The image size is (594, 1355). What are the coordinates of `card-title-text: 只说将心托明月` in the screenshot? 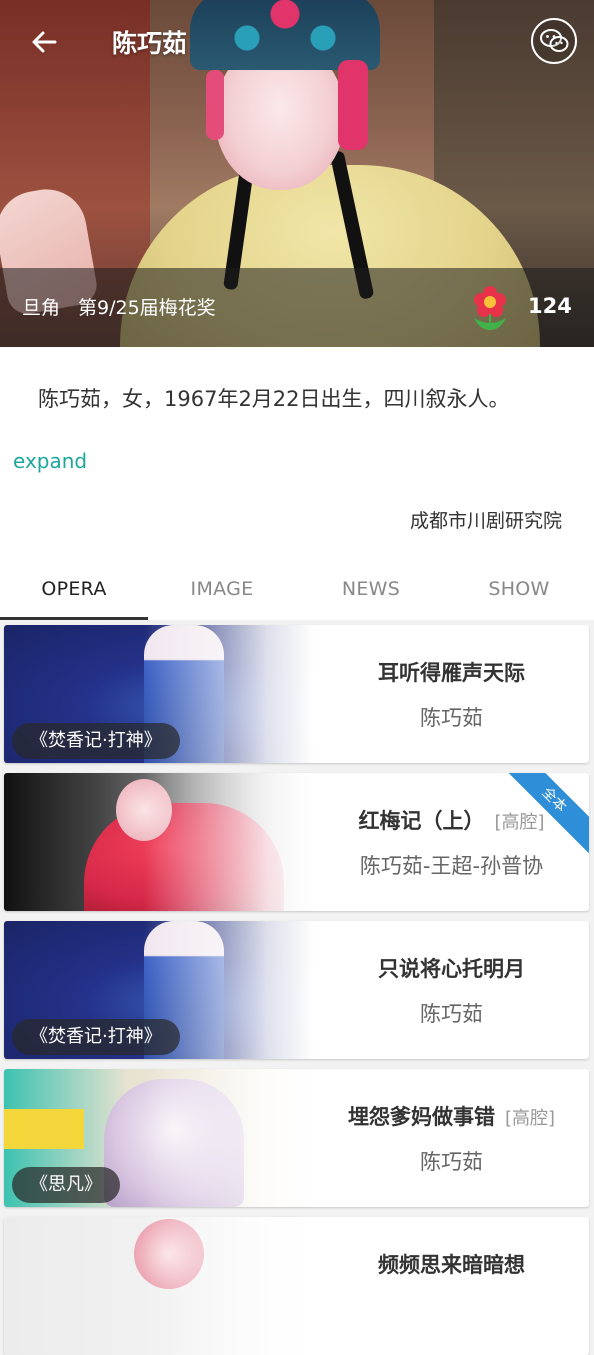 It's located at (451, 969).